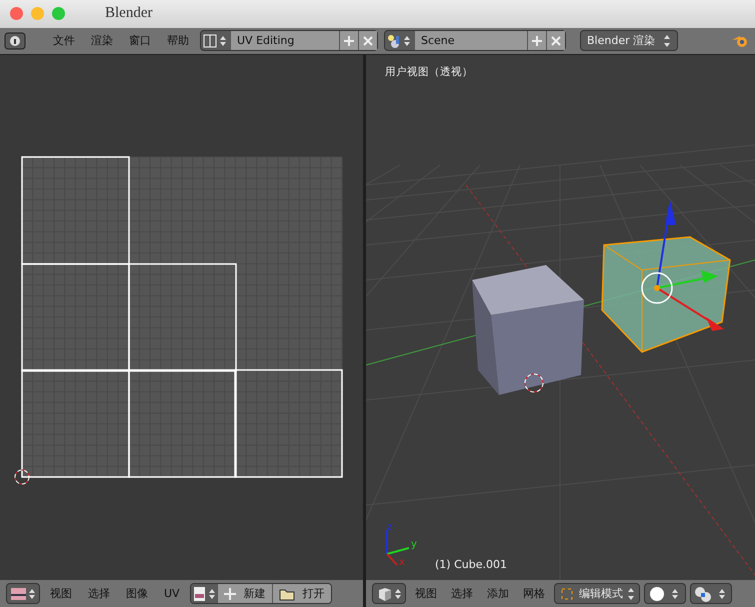  Describe the element at coordinates (285, 40) in the screenshot. I see `screen-layout-field: UV Editing` at that location.